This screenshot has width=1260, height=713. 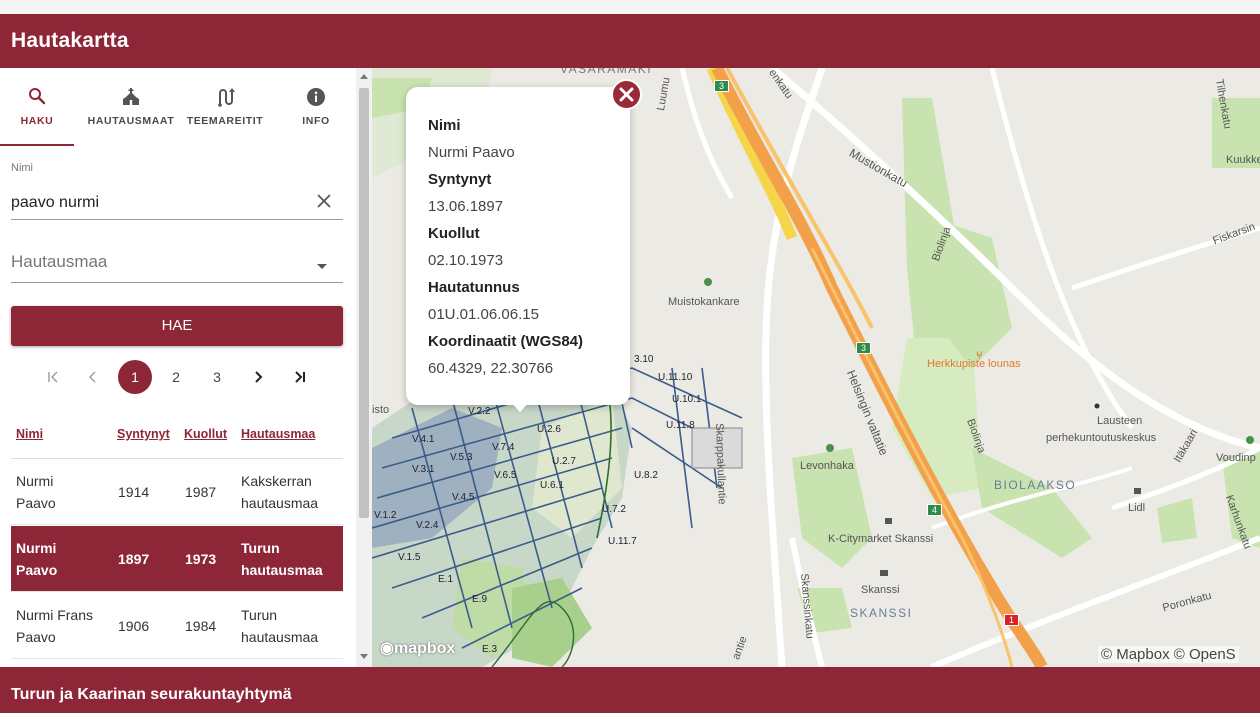 What do you see at coordinates (614, 509) in the screenshot?
I see `plot-label: U.7.2` at bounding box center [614, 509].